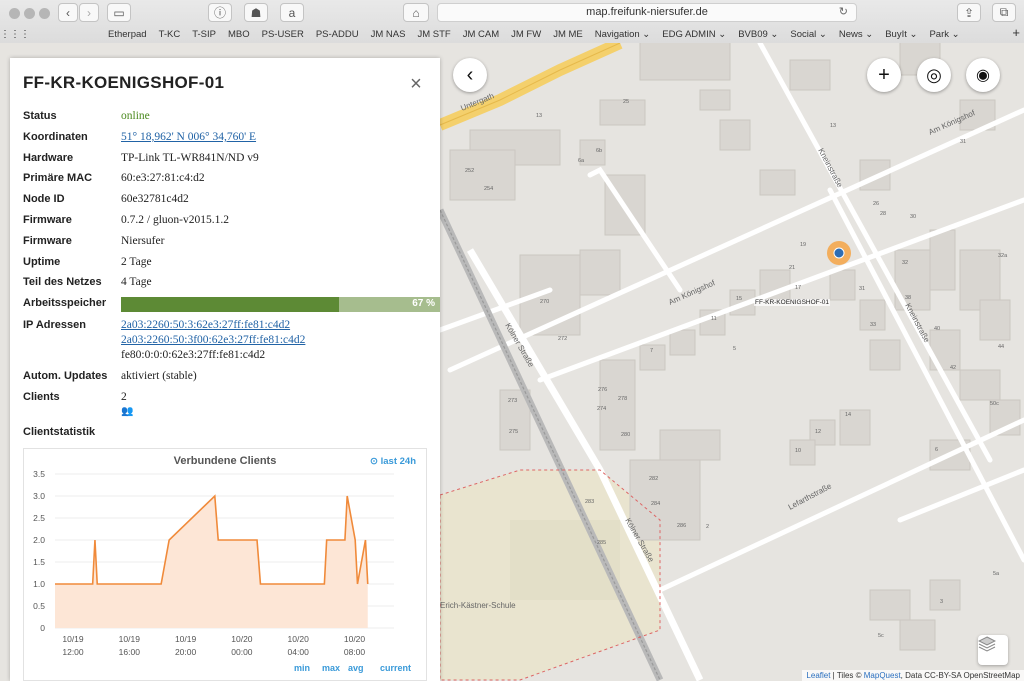 Image resolution: width=1024 pixels, height=681 pixels. Describe the element at coordinates (55, 136) in the screenshot. I see `field-label: Koordinaten` at that location.